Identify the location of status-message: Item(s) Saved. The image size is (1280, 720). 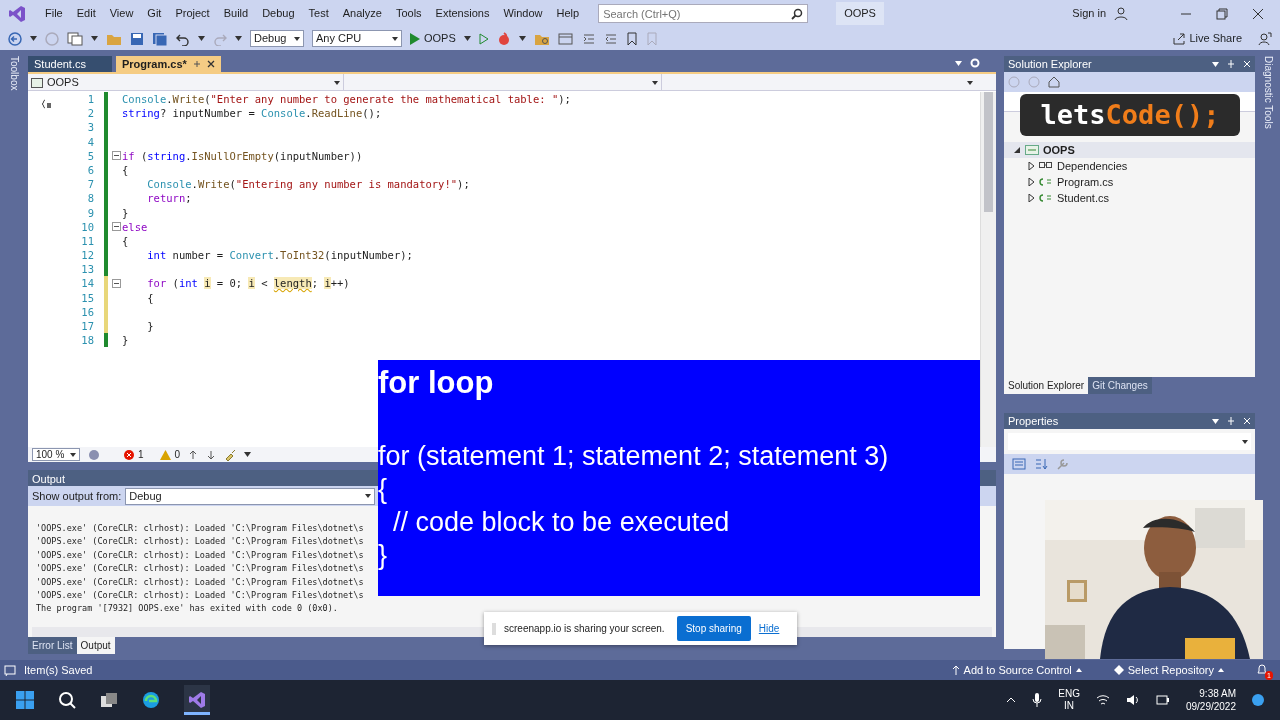
(58, 670).